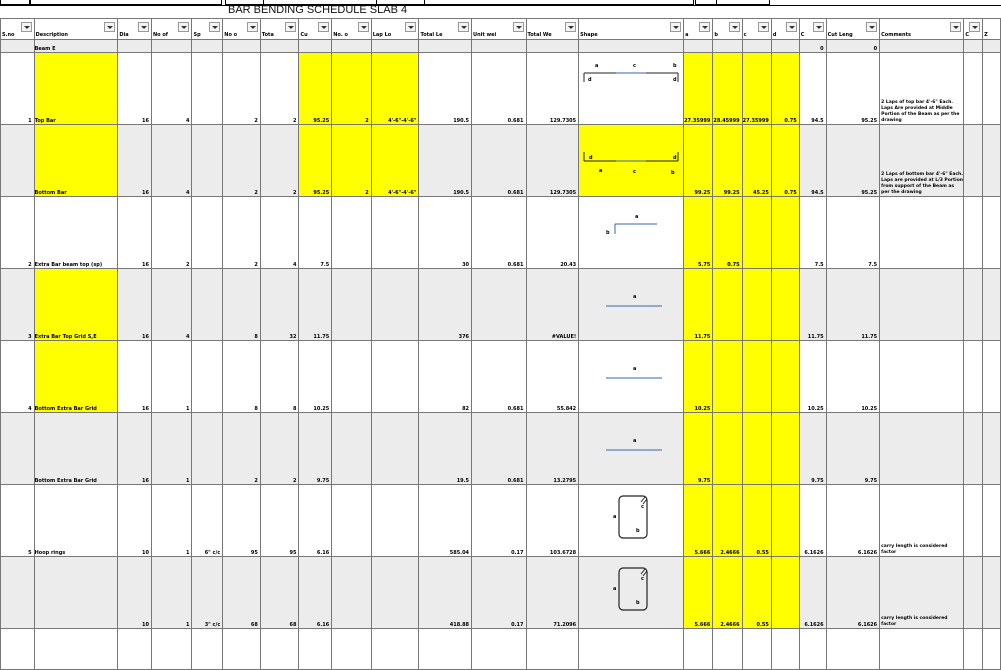 This screenshot has height=670, width=1001. What do you see at coordinates (552, 29) in the screenshot?
I see `column-header: Total We` at bounding box center [552, 29].